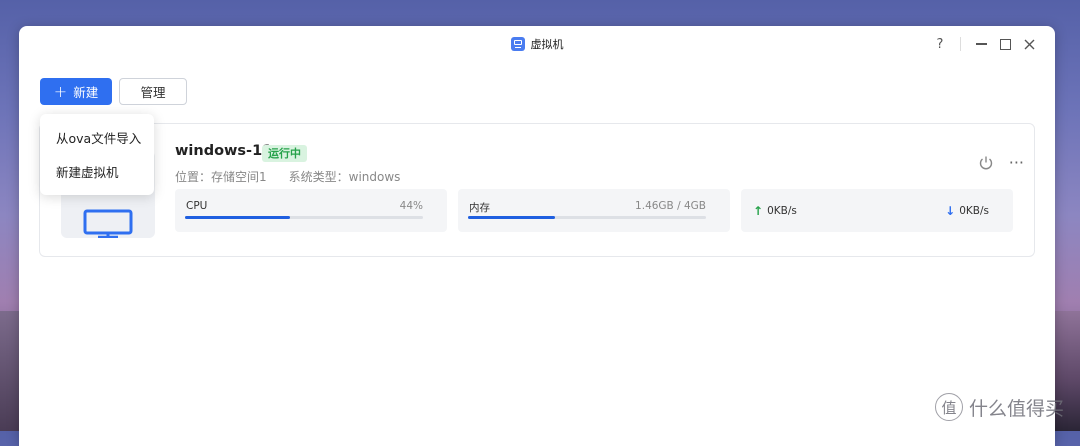 The width and height of the screenshot is (1080, 446). What do you see at coordinates (237, 217) in the screenshot?
I see `cpu-bar-fill` at bounding box center [237, 217].